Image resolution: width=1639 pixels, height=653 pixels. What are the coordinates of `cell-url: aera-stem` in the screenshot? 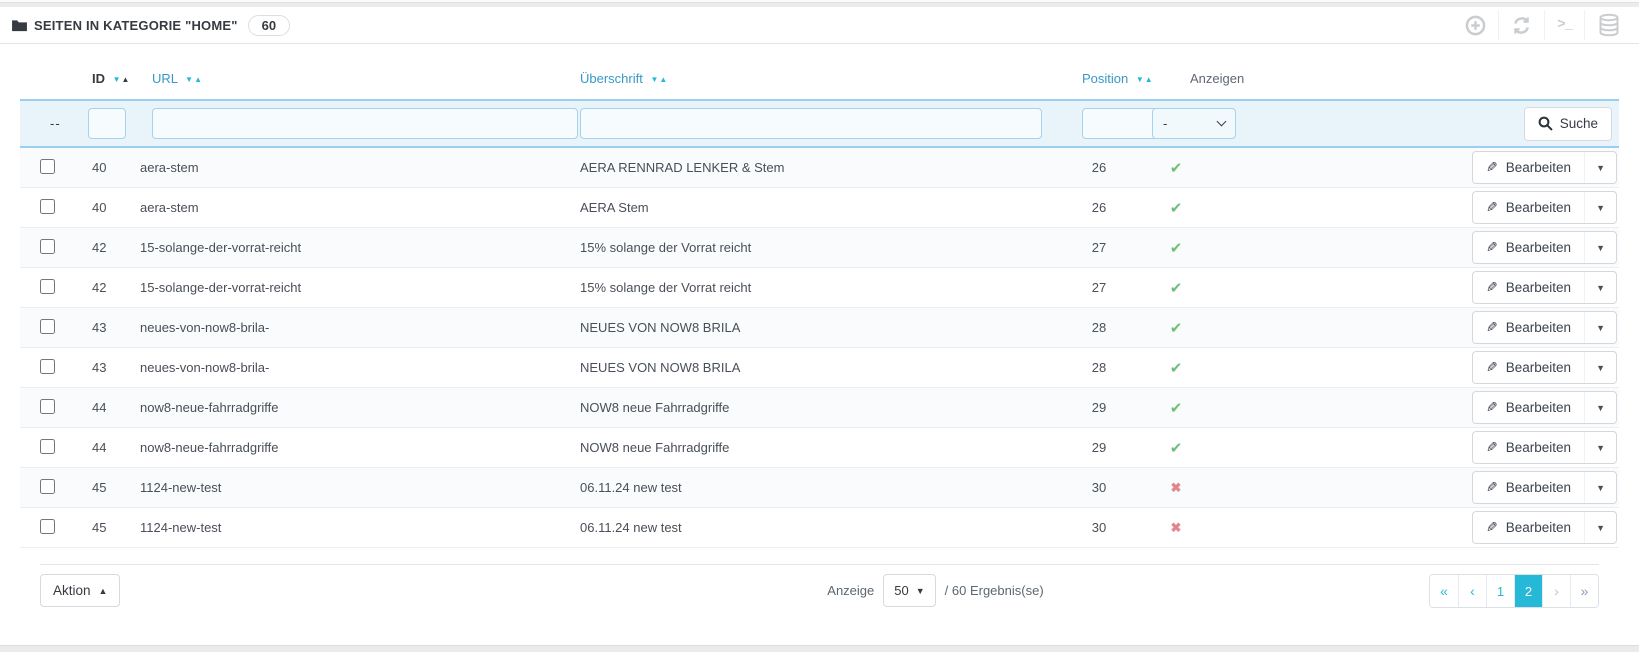 It's located at (169, 167).